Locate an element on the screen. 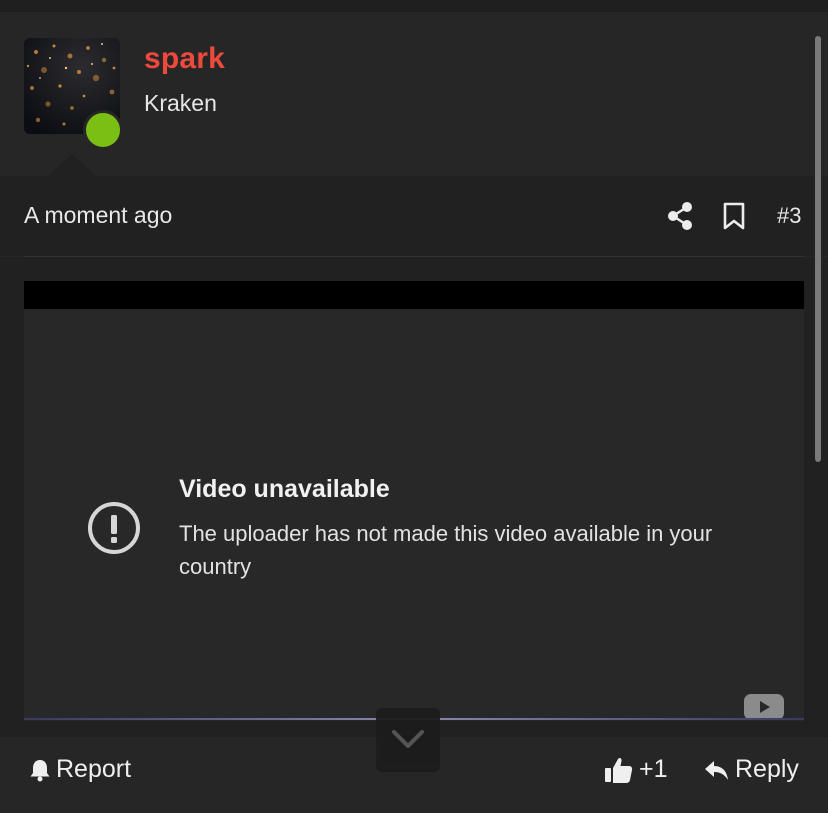  reply-button: Reply is located at coordinates (751, 769).